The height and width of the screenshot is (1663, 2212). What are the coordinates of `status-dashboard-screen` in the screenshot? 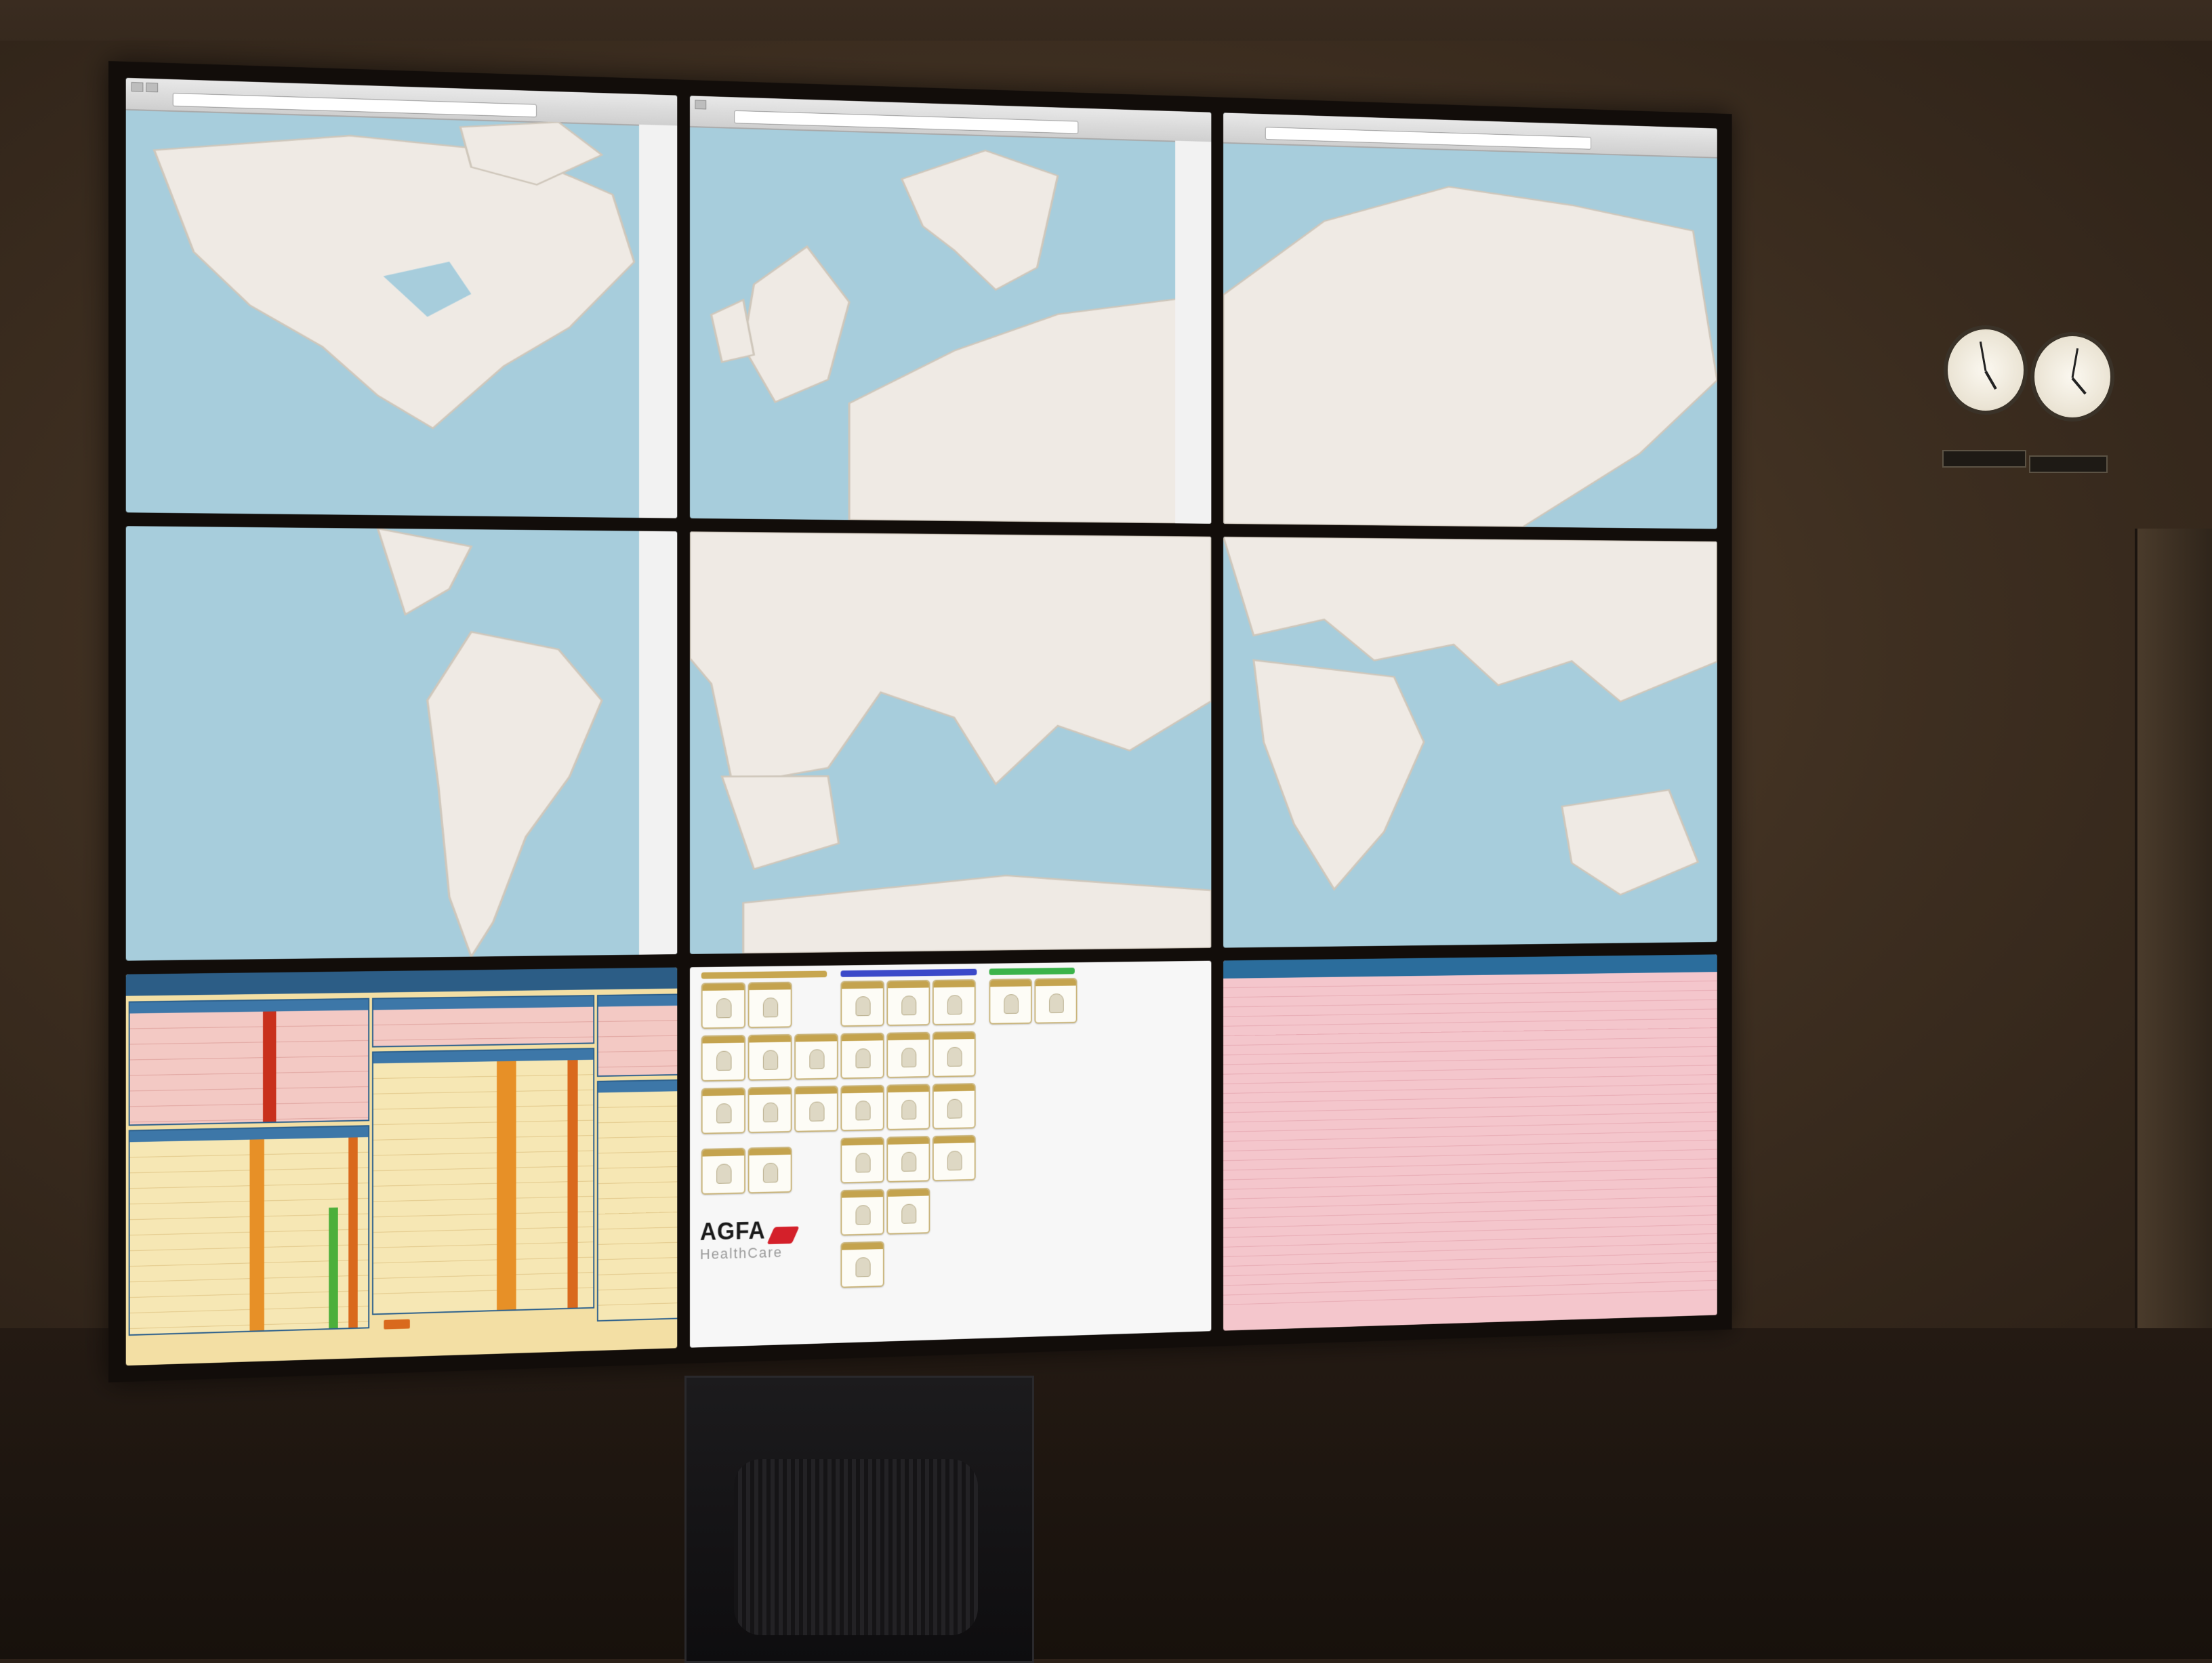 It's located at (401, 1166).